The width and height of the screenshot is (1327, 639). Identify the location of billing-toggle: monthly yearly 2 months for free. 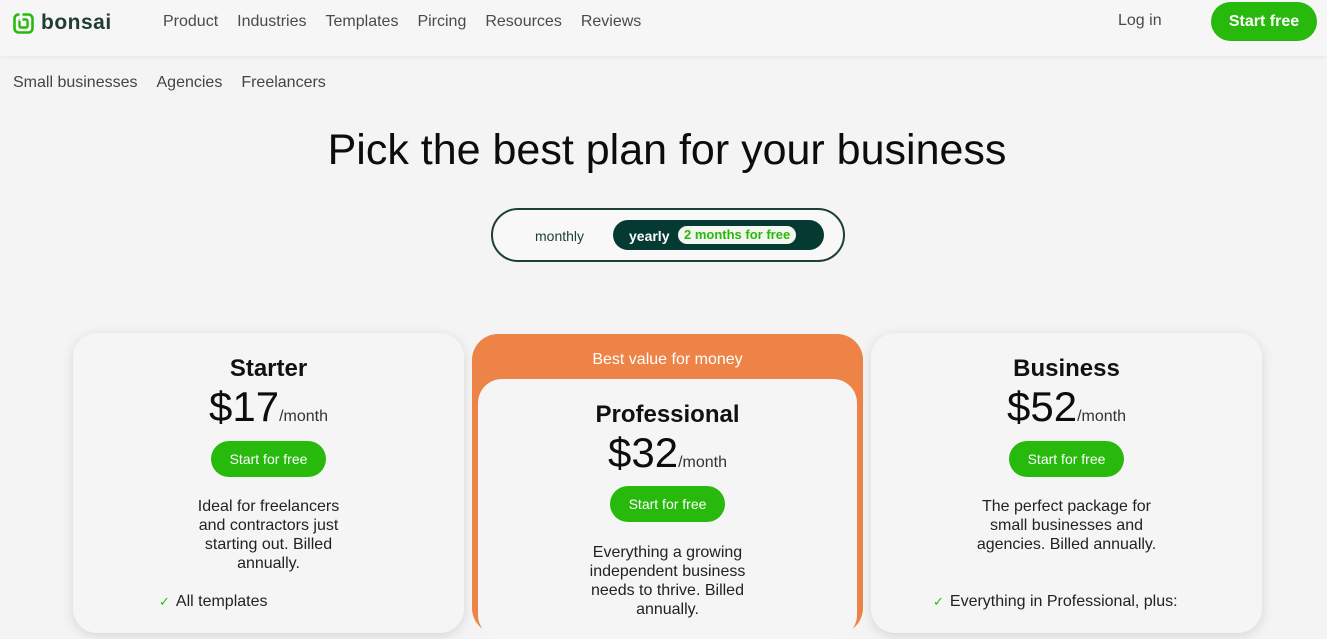
(668, 235).